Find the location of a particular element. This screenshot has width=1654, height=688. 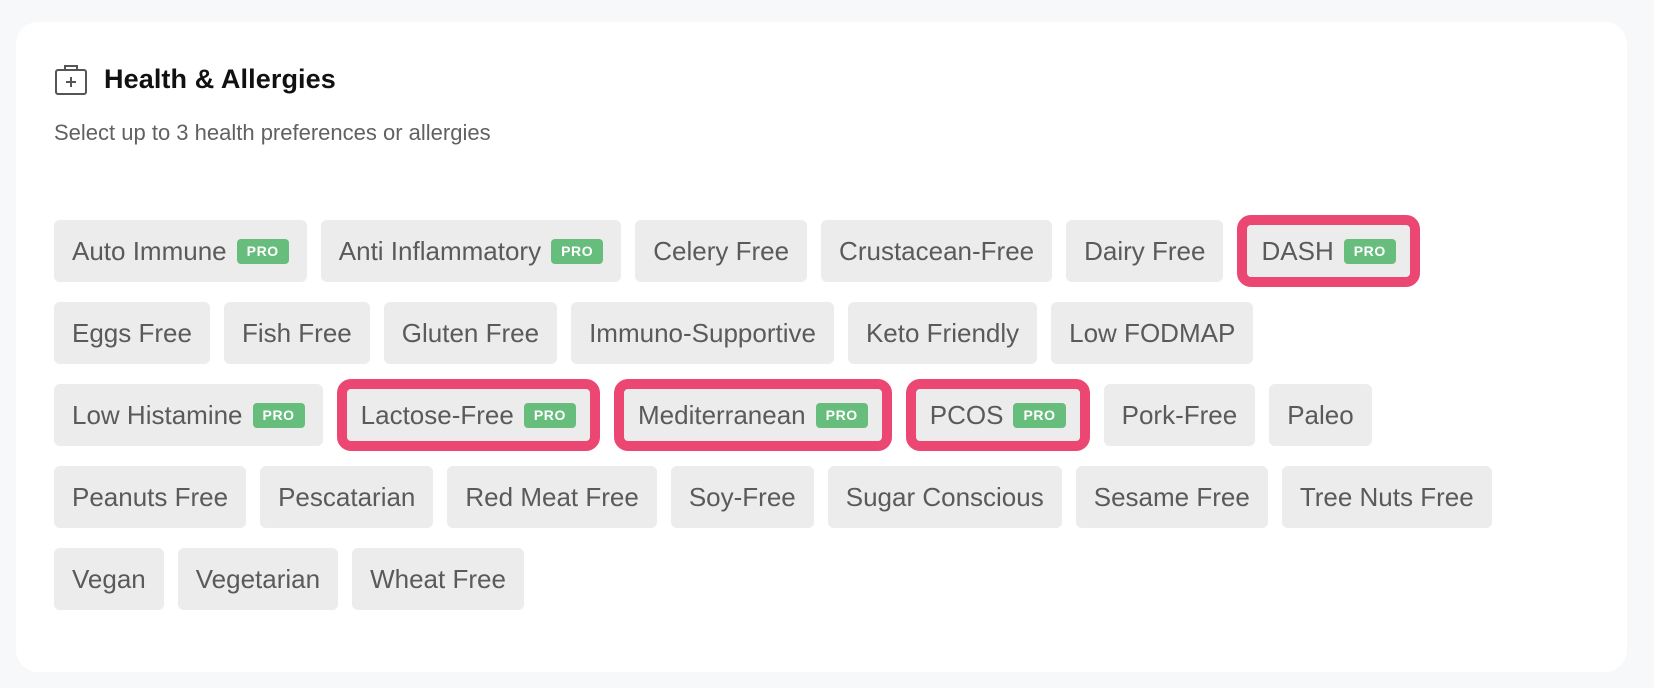

chip-label: Dairy Free is located at coordinates (1145, 250).